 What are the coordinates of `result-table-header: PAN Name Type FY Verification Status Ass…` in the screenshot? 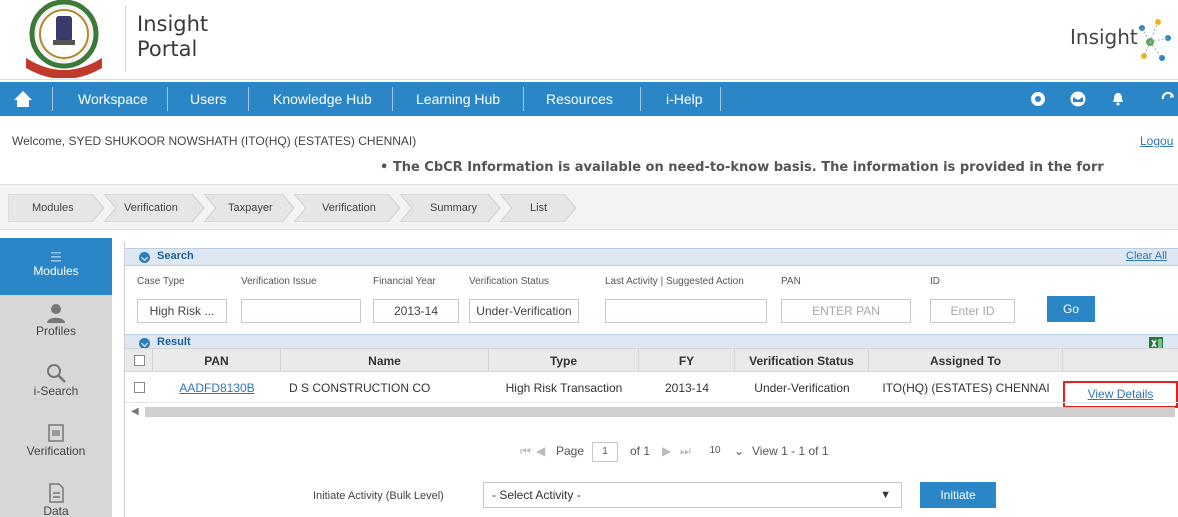 It's located at (651, 360).